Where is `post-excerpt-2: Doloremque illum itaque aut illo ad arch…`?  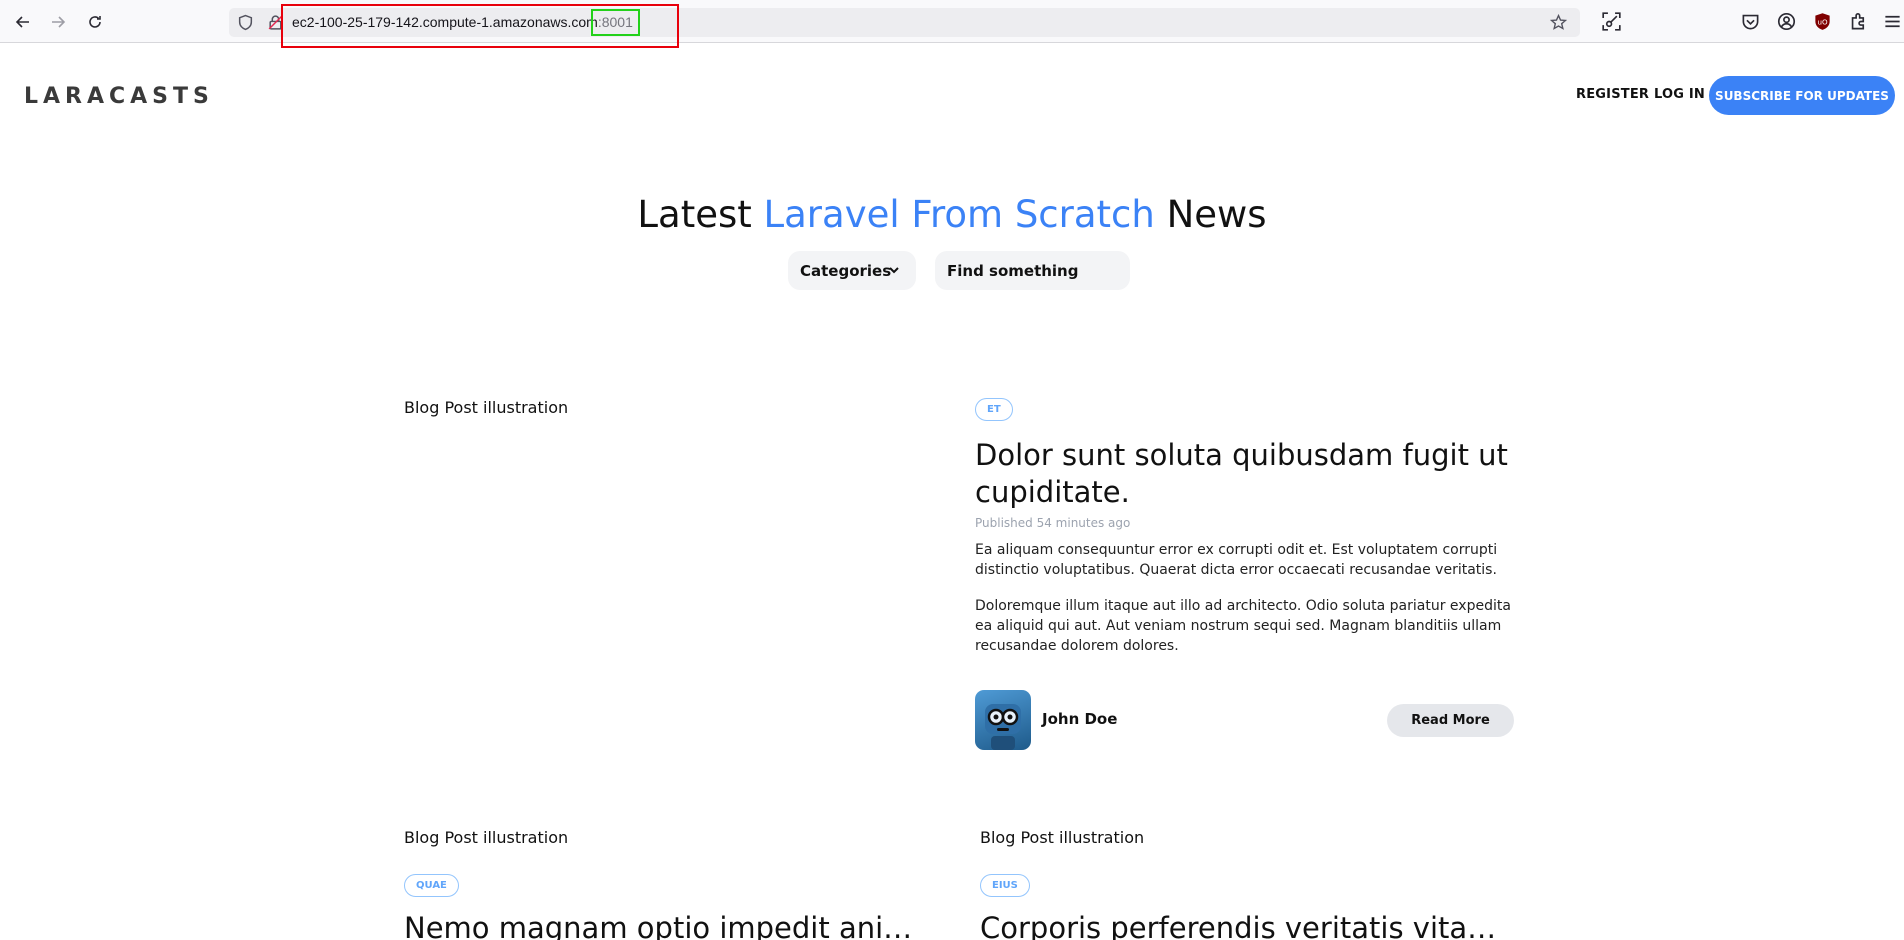 post-excerpt-2: Doloremque illum itaque aut illo ad arch… is located at coordinates (1243, 626).